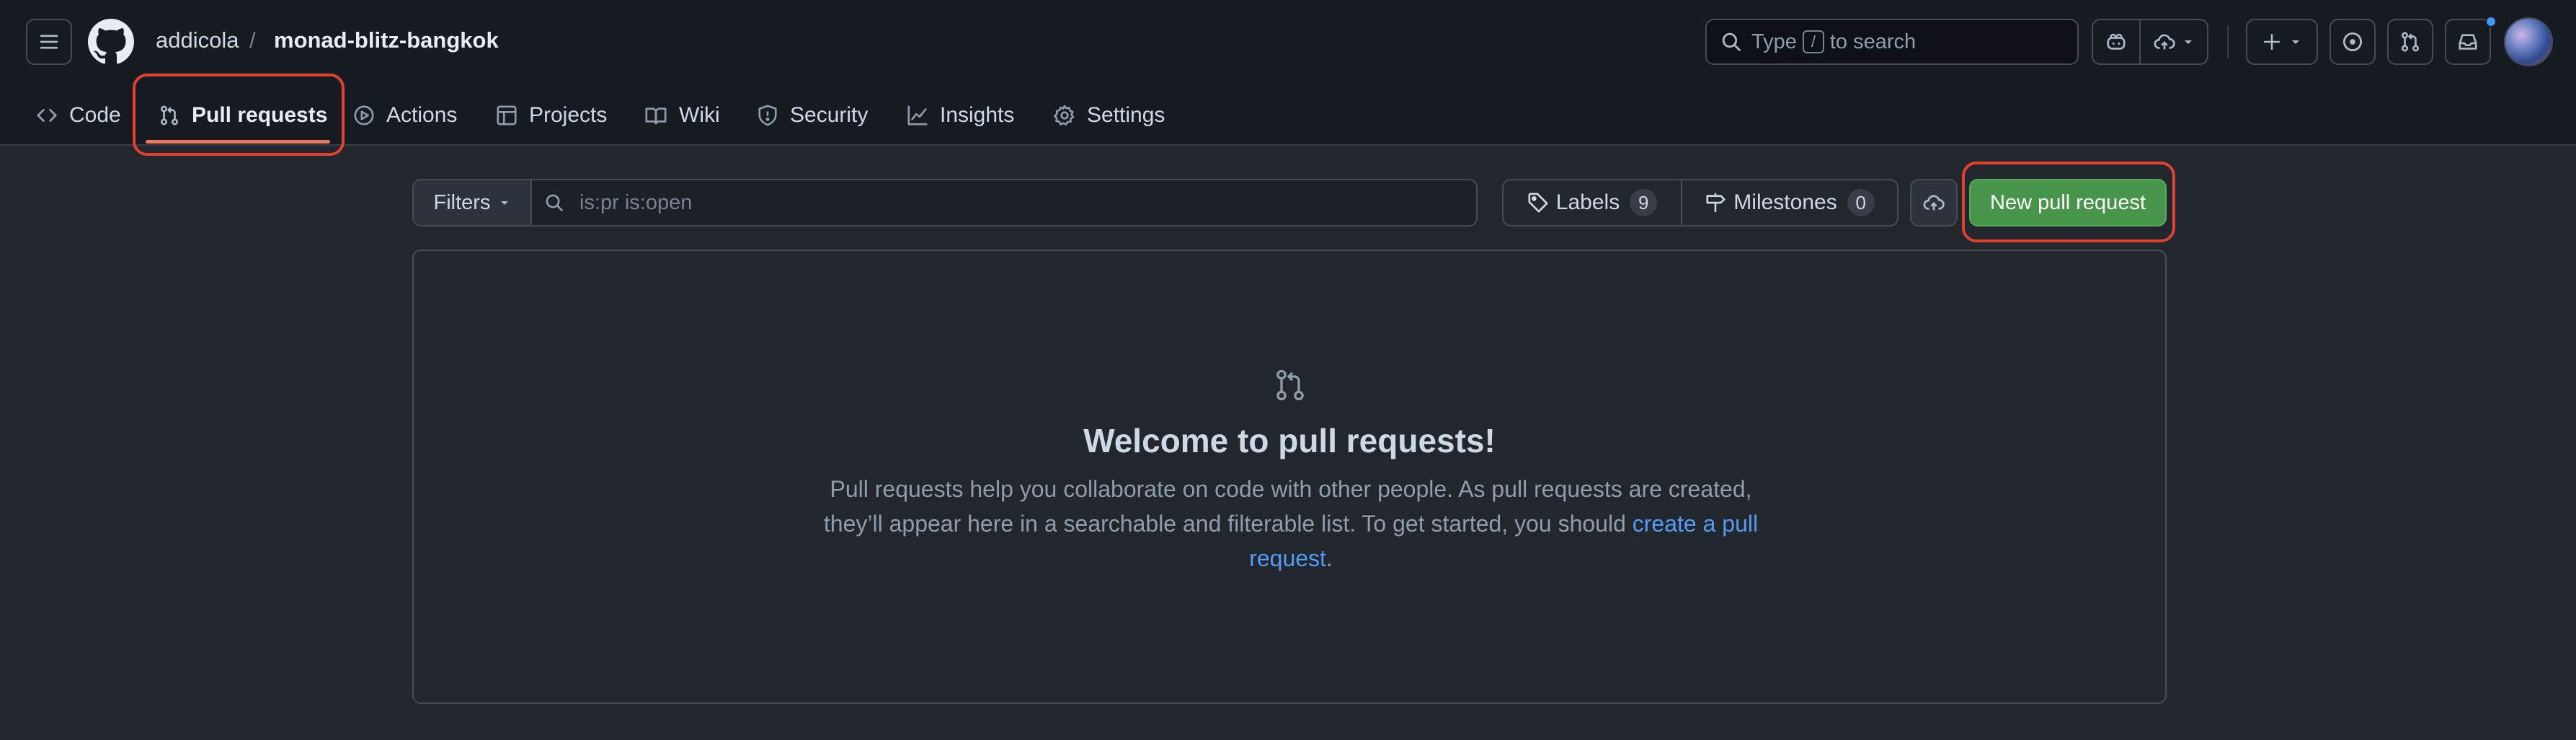  I want to click on tab-wiki: Wiki, so click(682, 115).